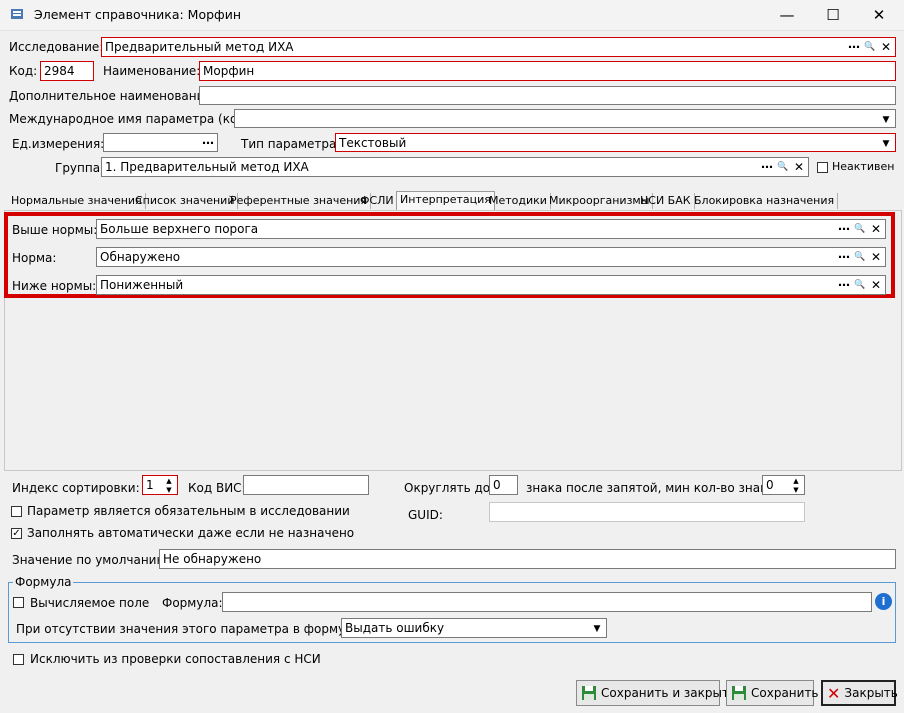  I want to click on below-norm-field: Пониженный ⋯ 🔍 ✕, so click(491, 285).